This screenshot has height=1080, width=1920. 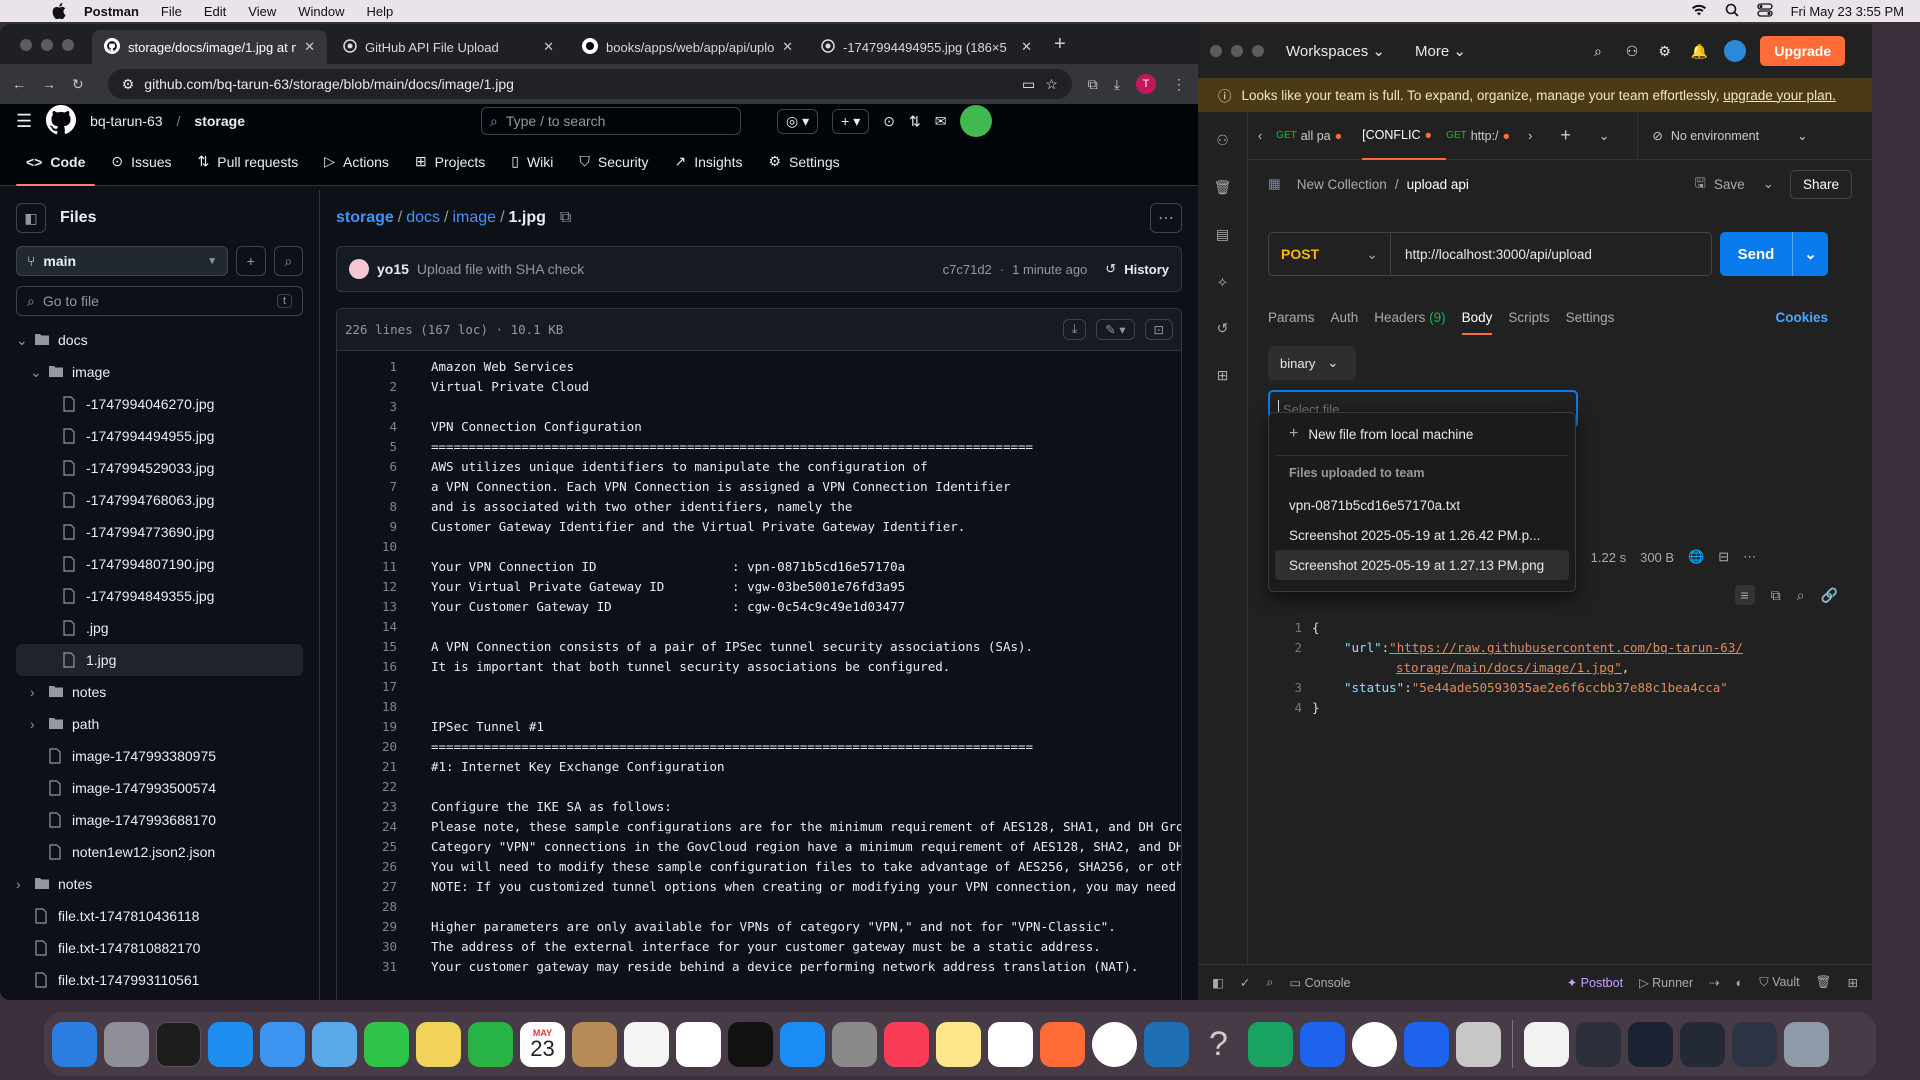 I want to click on save-dropdown-icon: ⌄, so click(x=1768, y=184).